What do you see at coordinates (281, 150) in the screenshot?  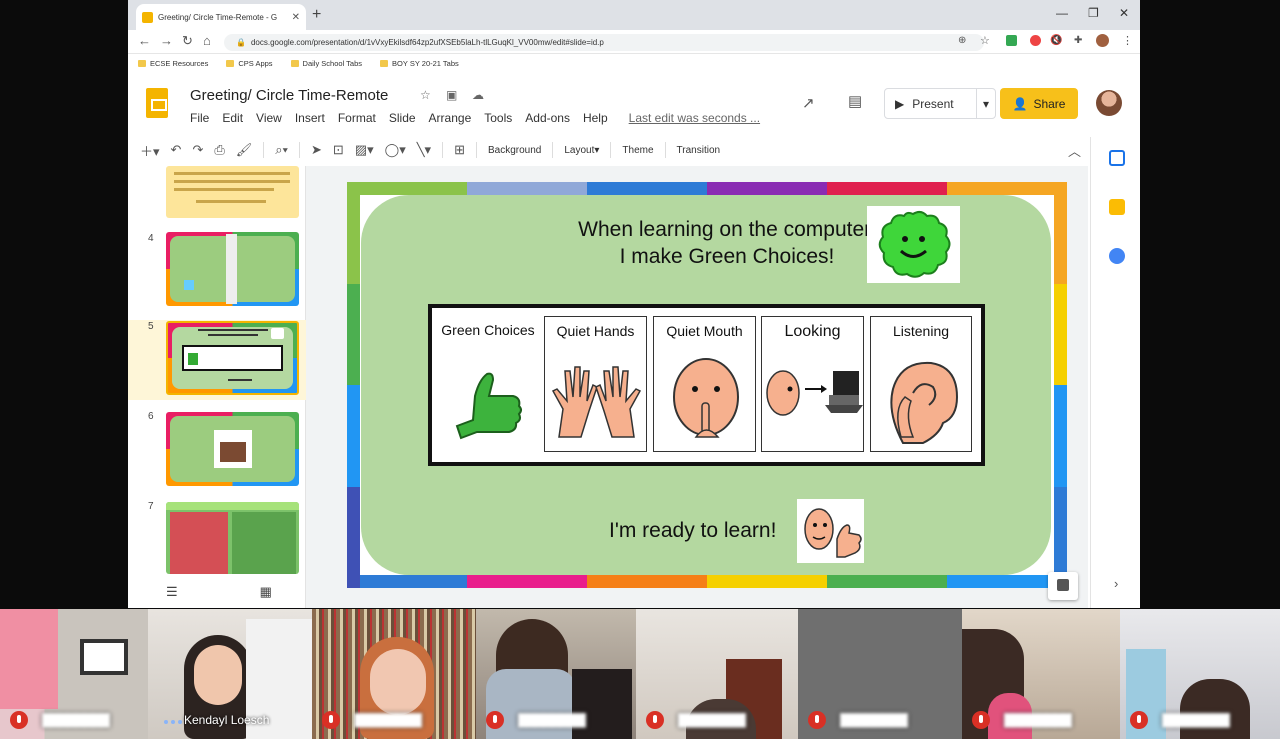 I see `zoom-icon: ⌕▾` at bounding box center [281, 150].